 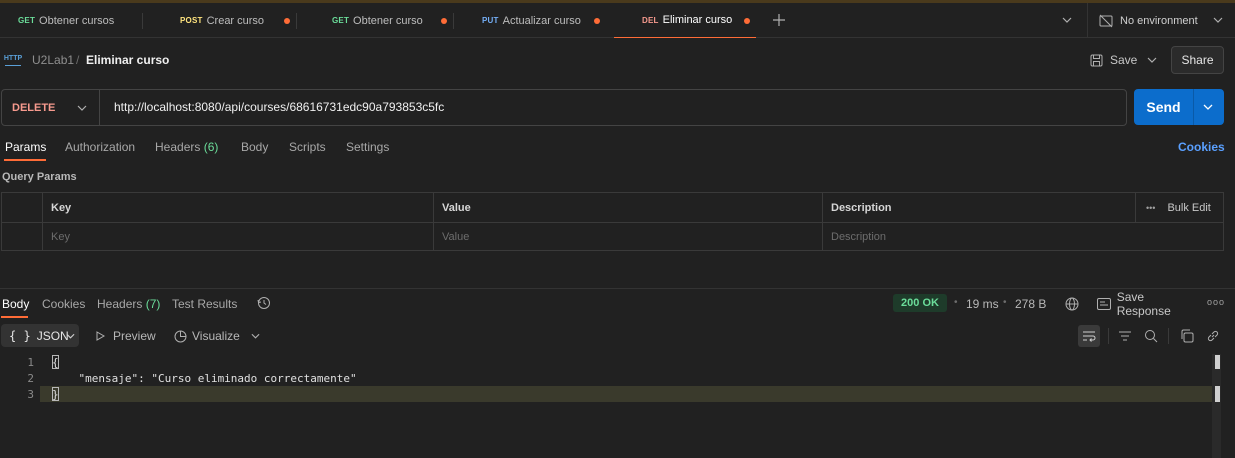 I want to click on send-options-chevron-icon, so click(x=1208, y=107).